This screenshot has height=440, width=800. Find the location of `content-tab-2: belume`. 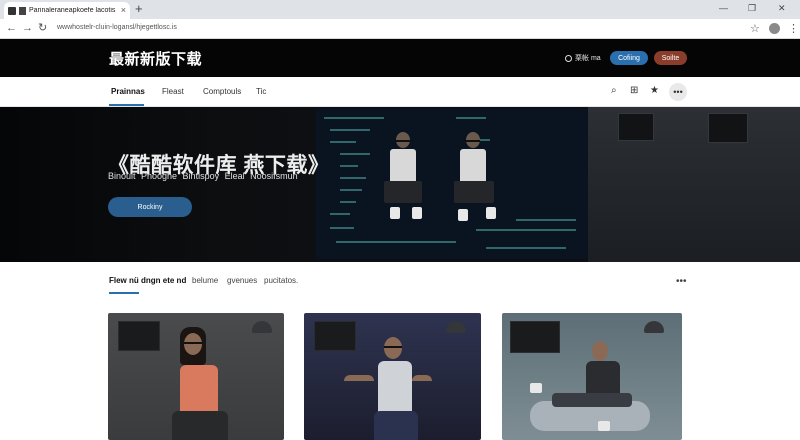

content-tab-2: belume is located at coordinates (205, 280).